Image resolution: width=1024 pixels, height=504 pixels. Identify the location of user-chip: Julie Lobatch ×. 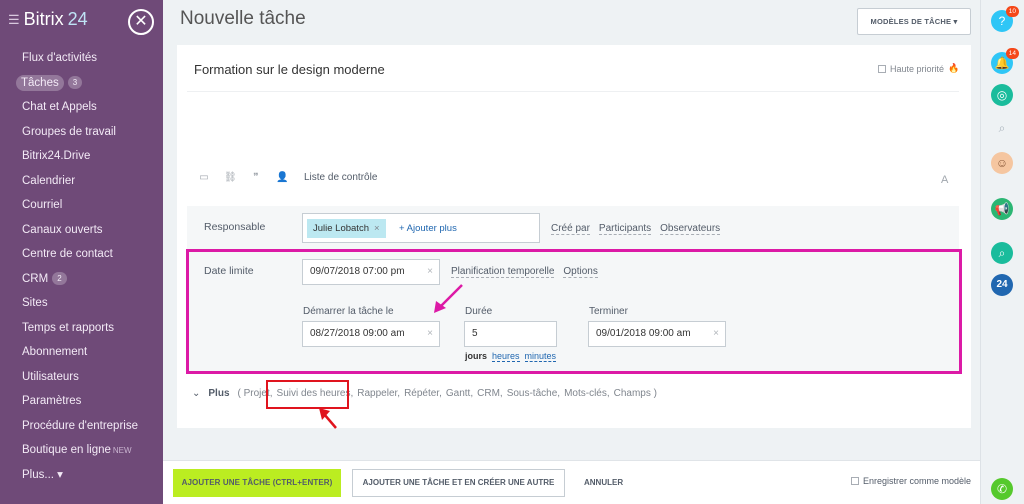
(346, 228).